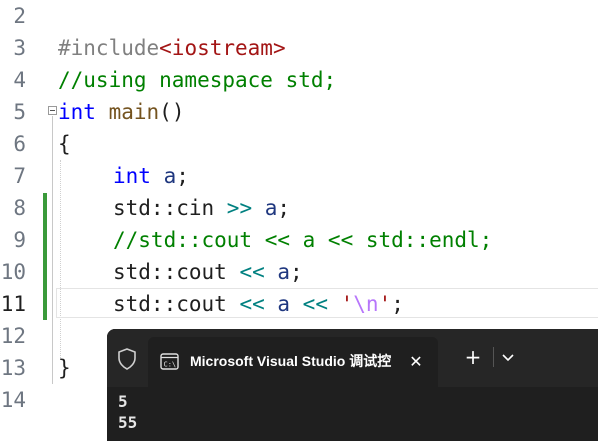  I want to click on code-text: std::cout << a << '\n';, so click(258, 304).